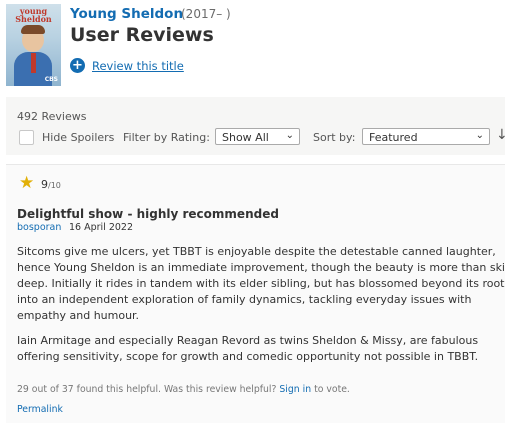  What do you see at coordinates (126, 14) in the screenshot?
I see `series-title-link: Young Sheldon` at bounding box center [126, 14].